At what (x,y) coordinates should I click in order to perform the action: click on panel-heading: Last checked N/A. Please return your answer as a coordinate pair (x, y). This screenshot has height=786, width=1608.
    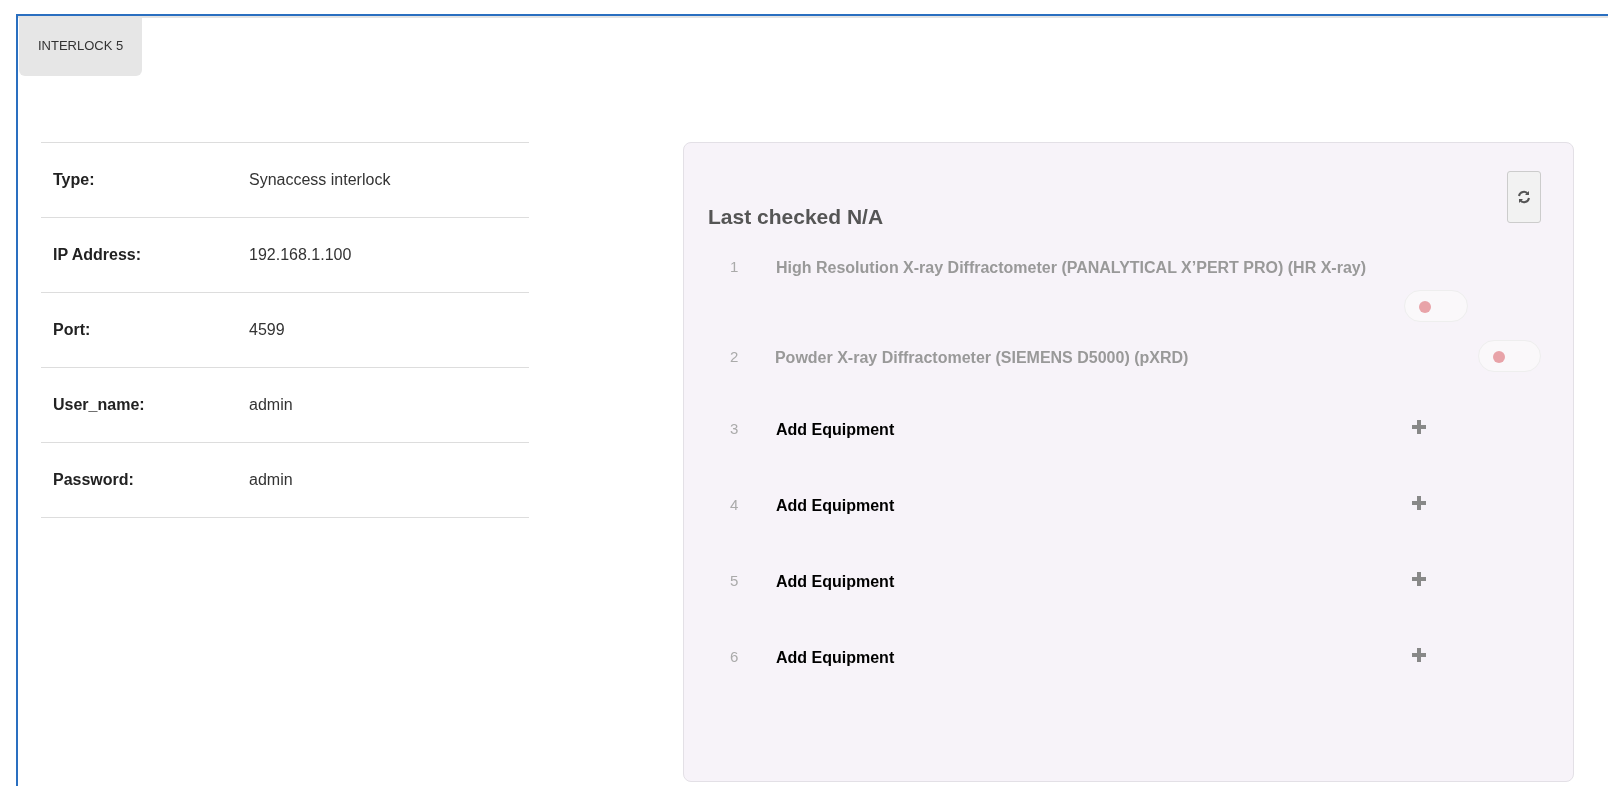
    Looking at the image, I should click on (796, 216).